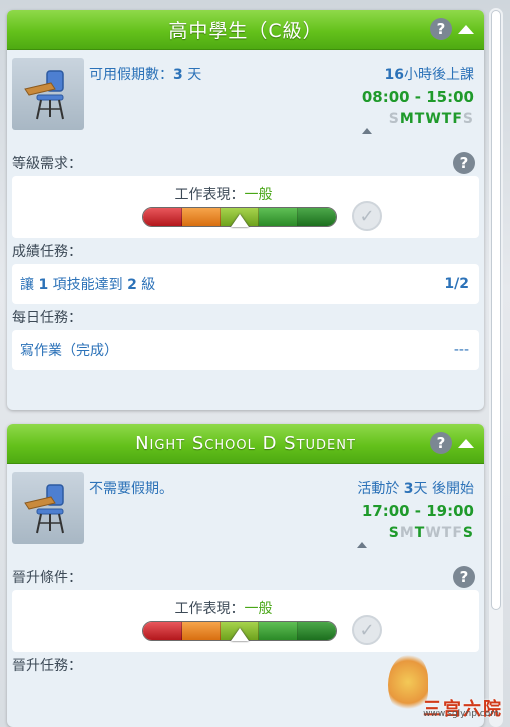  Describe the element at coordinates (47, 318) in the screenshot. I see `daily-header: 每日任務：` at that location.